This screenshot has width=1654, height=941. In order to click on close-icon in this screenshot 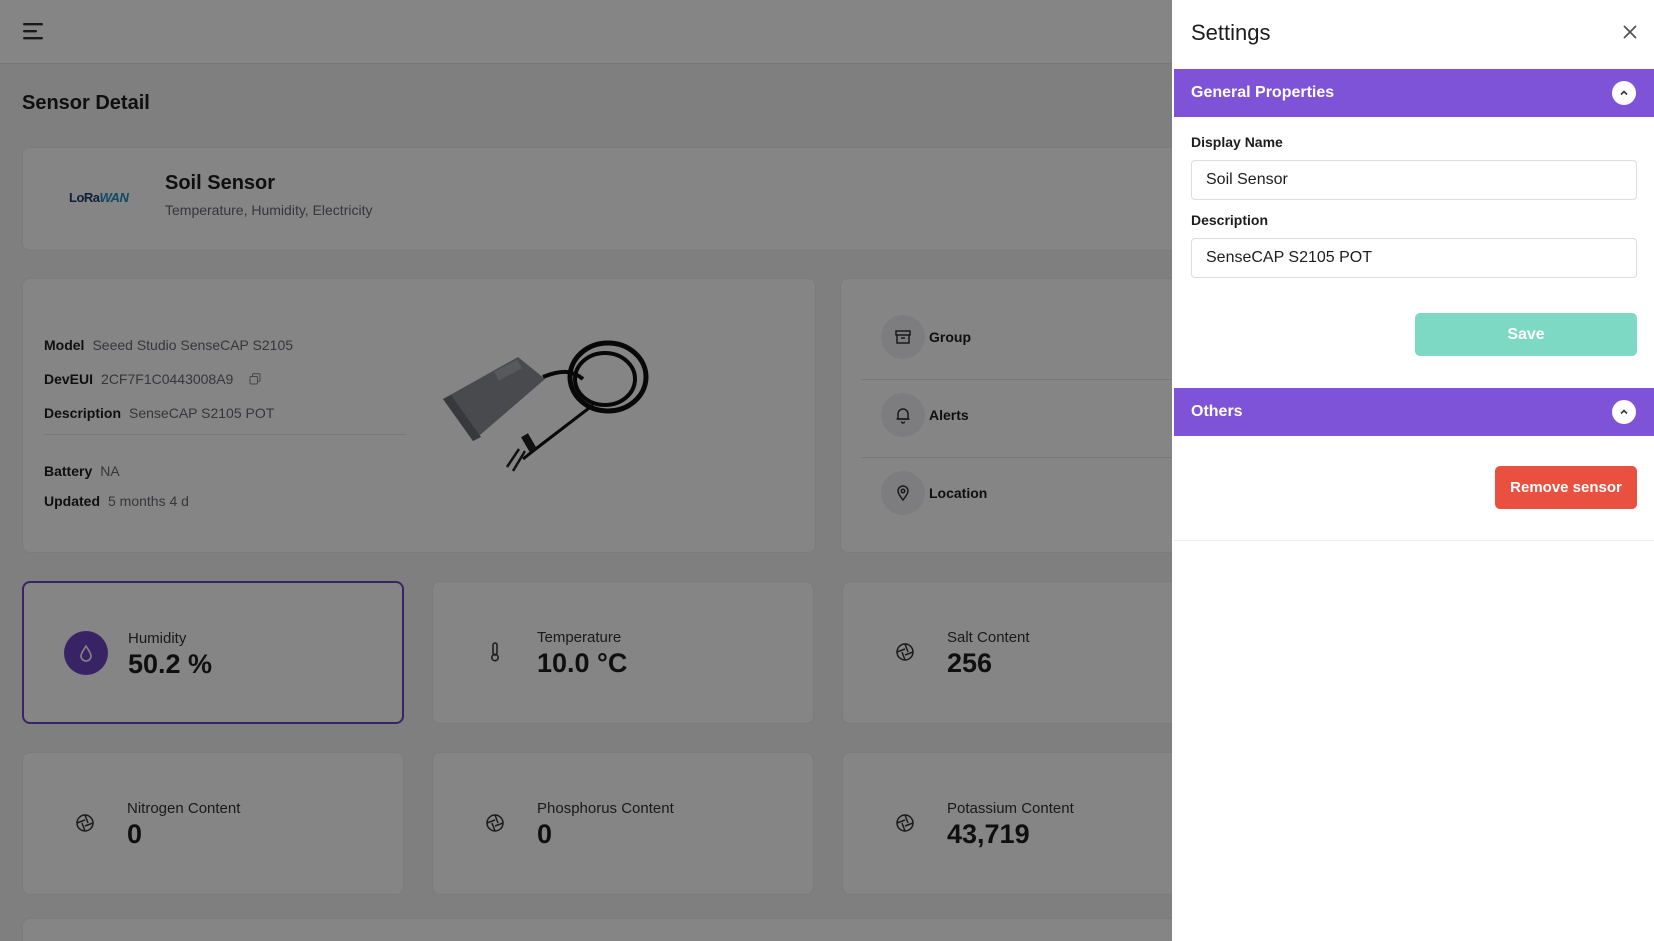, I will do `click(1630, 32)`.